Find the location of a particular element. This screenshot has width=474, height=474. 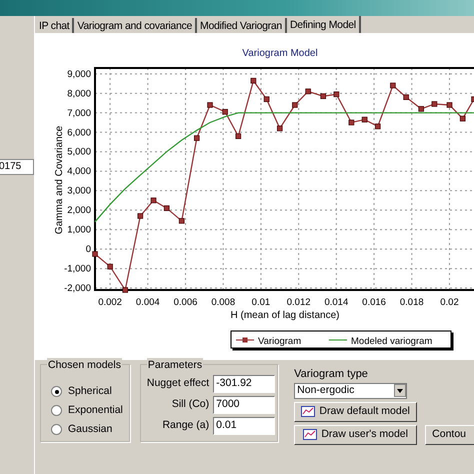

y-tick-label: 1,000 is located at coordinates (79, 230).